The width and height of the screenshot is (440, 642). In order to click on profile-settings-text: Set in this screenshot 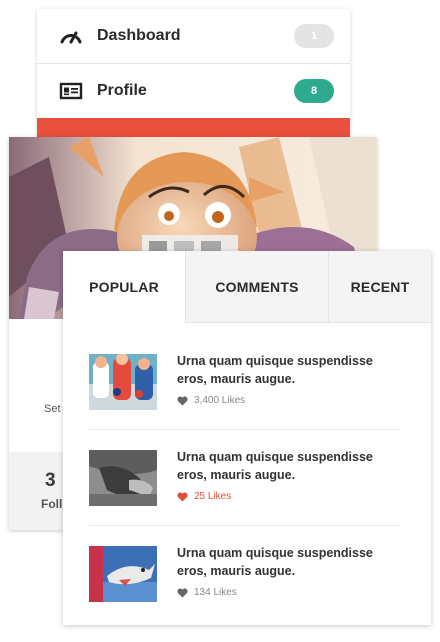, I will do `click(52, 409)`.